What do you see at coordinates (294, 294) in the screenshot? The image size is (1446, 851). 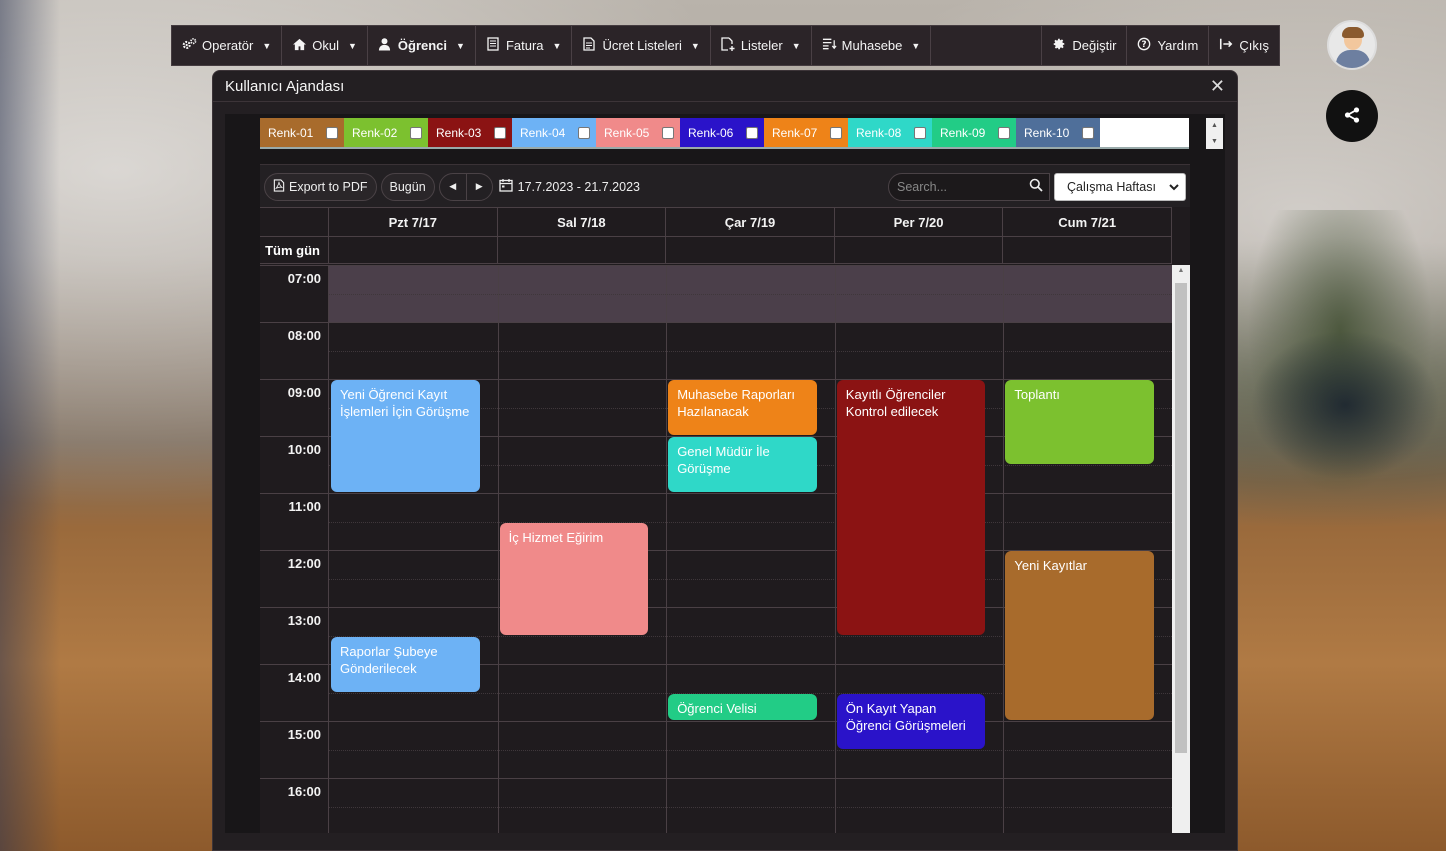 I see `hour-label: 07:00` at bounding box center [294, 294].